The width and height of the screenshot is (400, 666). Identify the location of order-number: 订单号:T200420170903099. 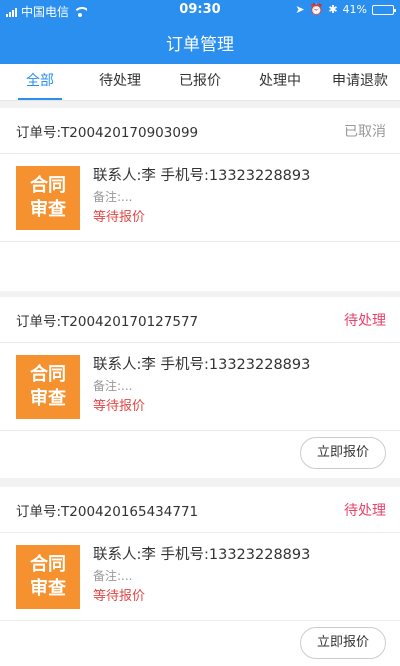
(107, 132).